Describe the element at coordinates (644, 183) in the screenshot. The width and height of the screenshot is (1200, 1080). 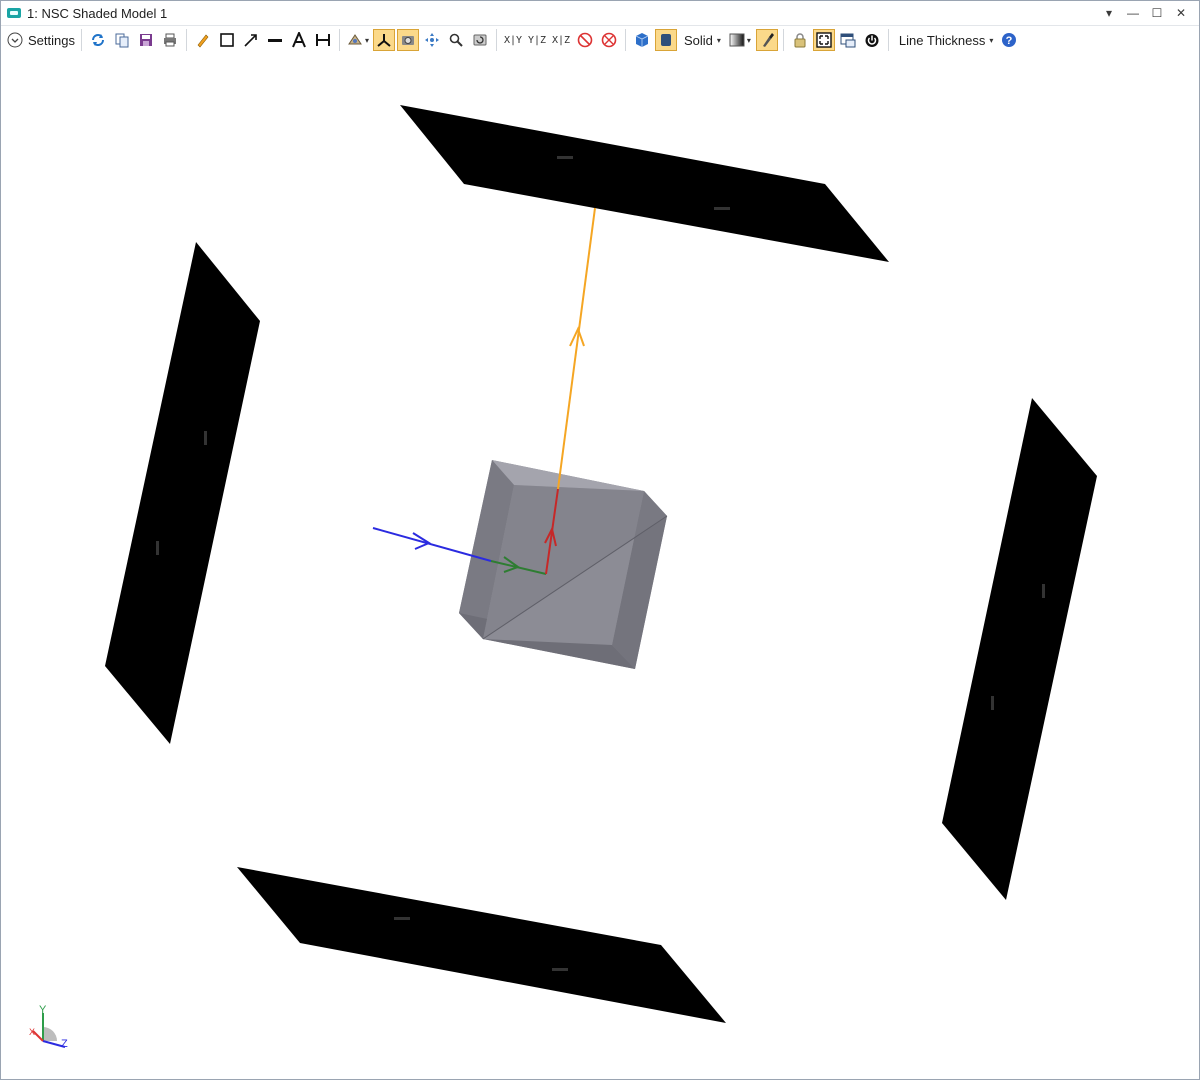
I see `detector-top` at that location.